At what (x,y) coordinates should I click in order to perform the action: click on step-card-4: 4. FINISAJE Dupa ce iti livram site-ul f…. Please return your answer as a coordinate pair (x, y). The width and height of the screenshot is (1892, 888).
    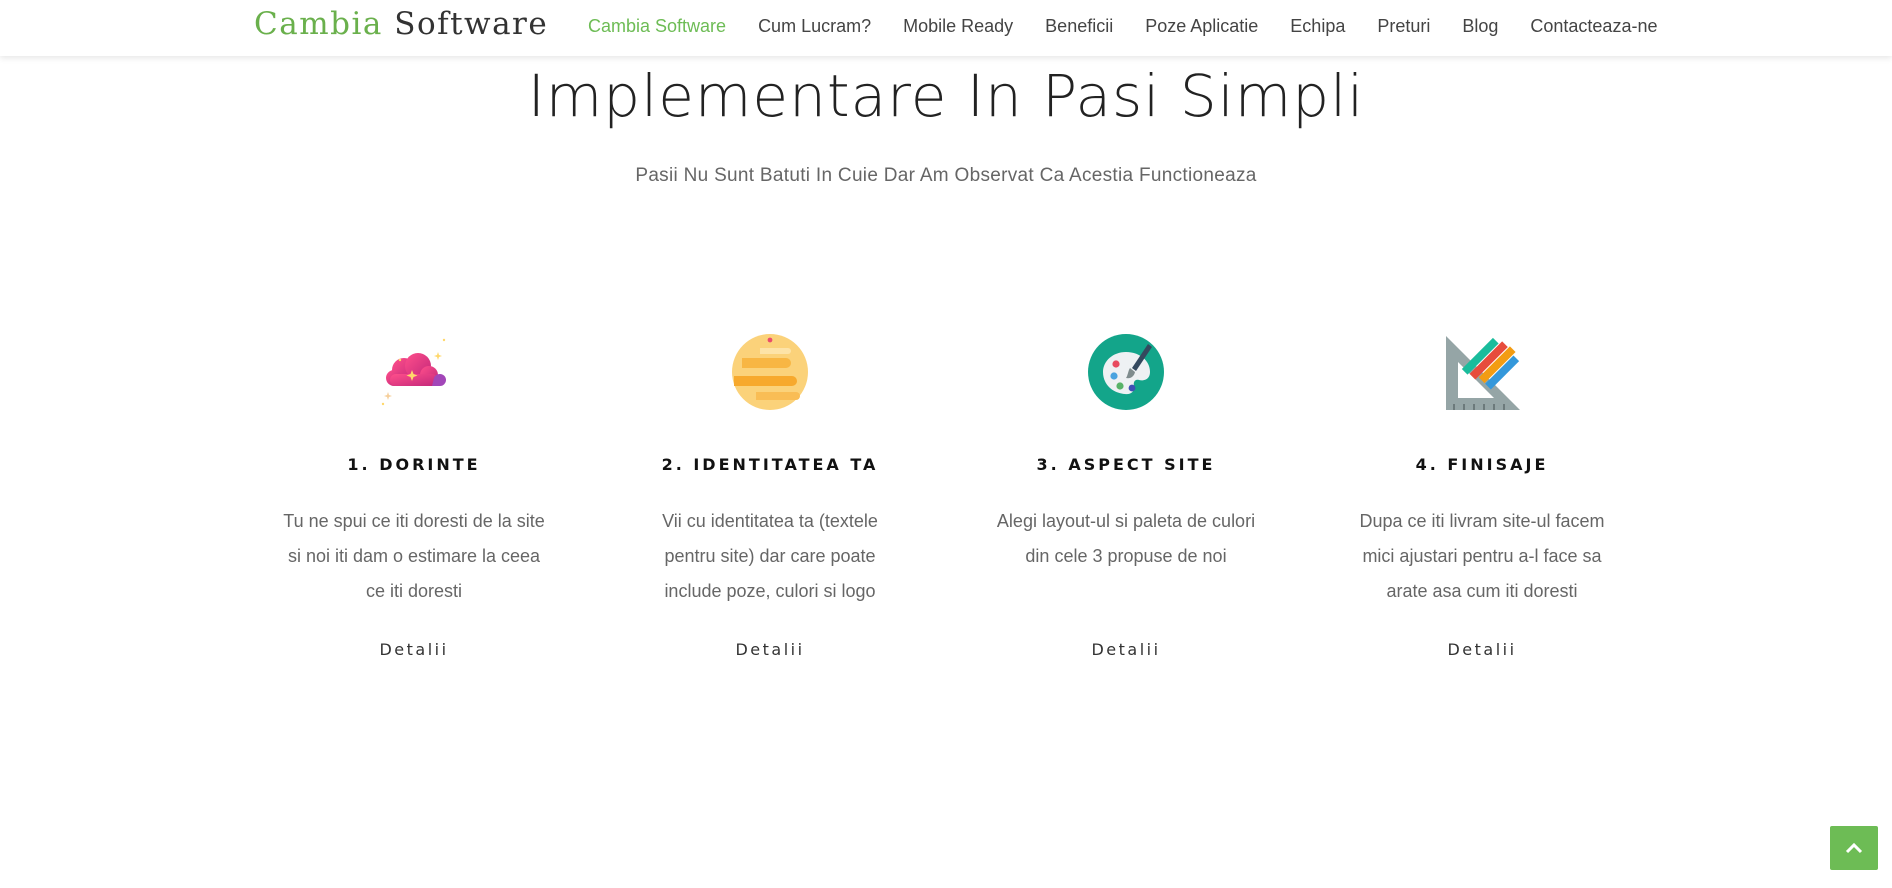
    Looking at the image, I should click on (1482, 495).